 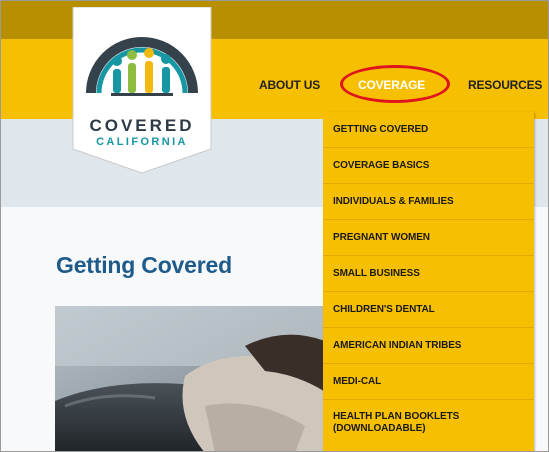 What do you see at coordinates (142, 125) in the screenshot?
I see `logo-wordmark-covered: COVERED` at bounding box center [142, 125].